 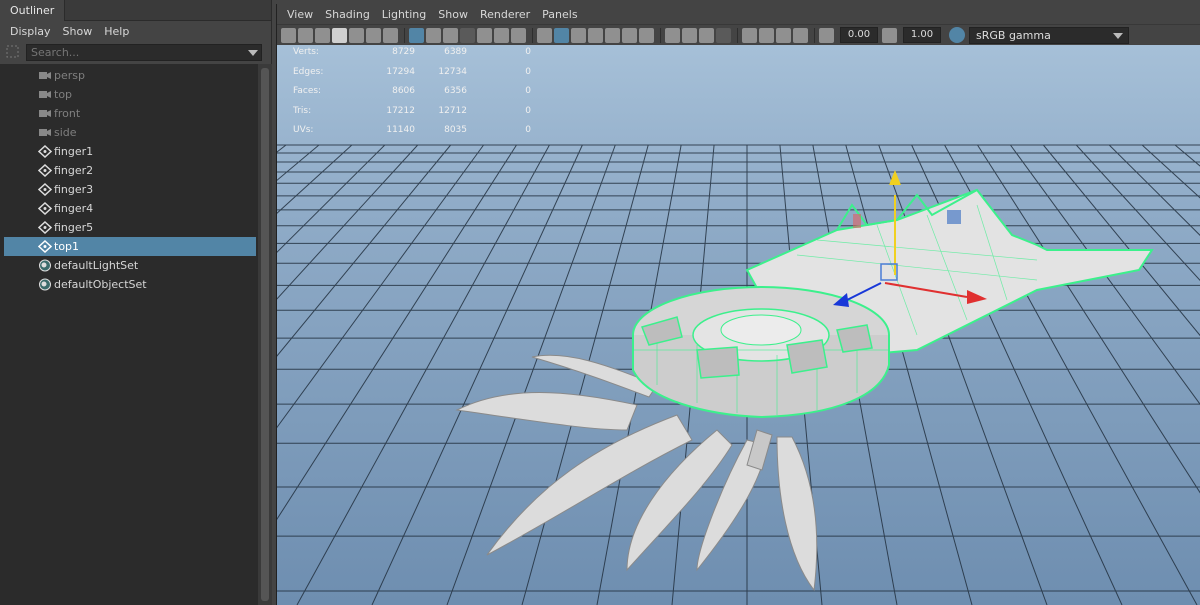 What do you see at coordinates (501, 35) in the screenshot?
I see `safe-action-icon` at bounding box center [501, 35].